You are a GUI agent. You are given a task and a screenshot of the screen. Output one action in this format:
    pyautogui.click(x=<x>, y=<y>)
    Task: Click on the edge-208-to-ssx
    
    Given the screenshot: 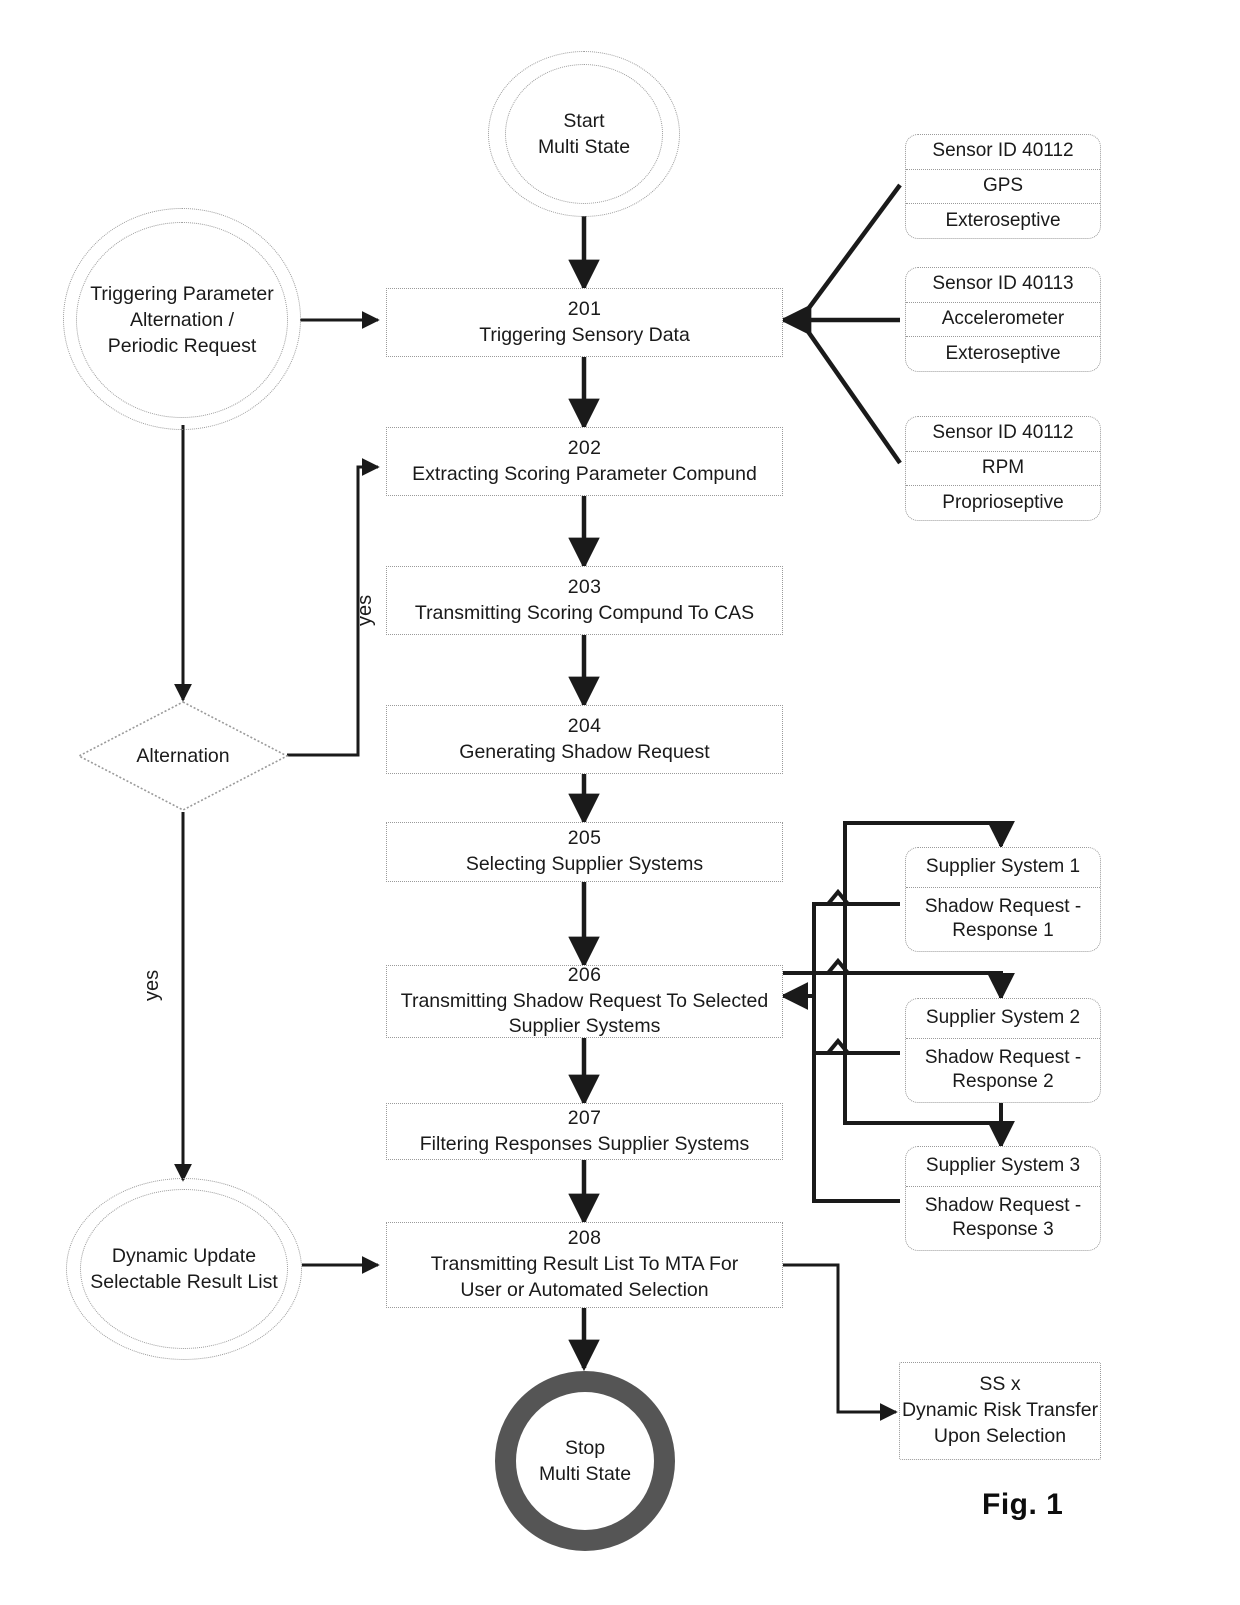 What is the action you would take?
    pyautogui.click(x=840, y=1342)
    